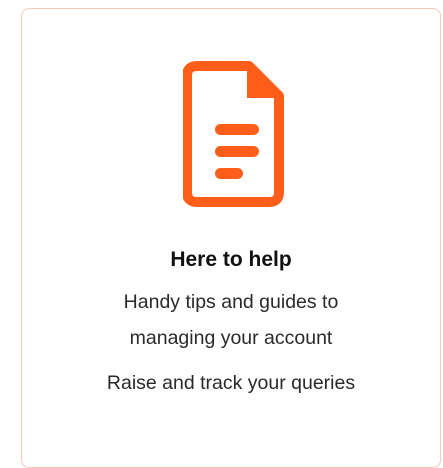  Describe the element at coordinates (235, 134) in the screenshot. I see `document-icon` at that location.